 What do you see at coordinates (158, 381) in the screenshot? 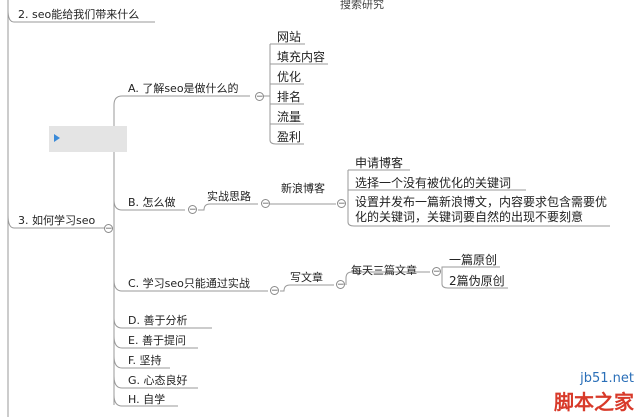
I see `section-g: G. 心态良好` at bounding box center [158, 381].